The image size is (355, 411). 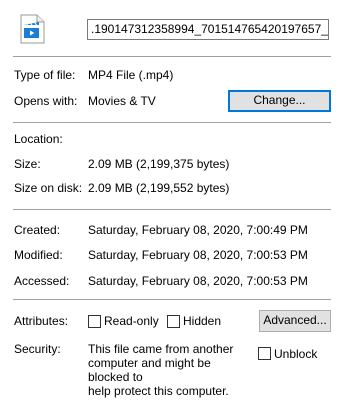 What do you see at coordinates (202, 321) in the screenshot?
I see `hidden-label: Hidden` at bounding box center [202, 321].